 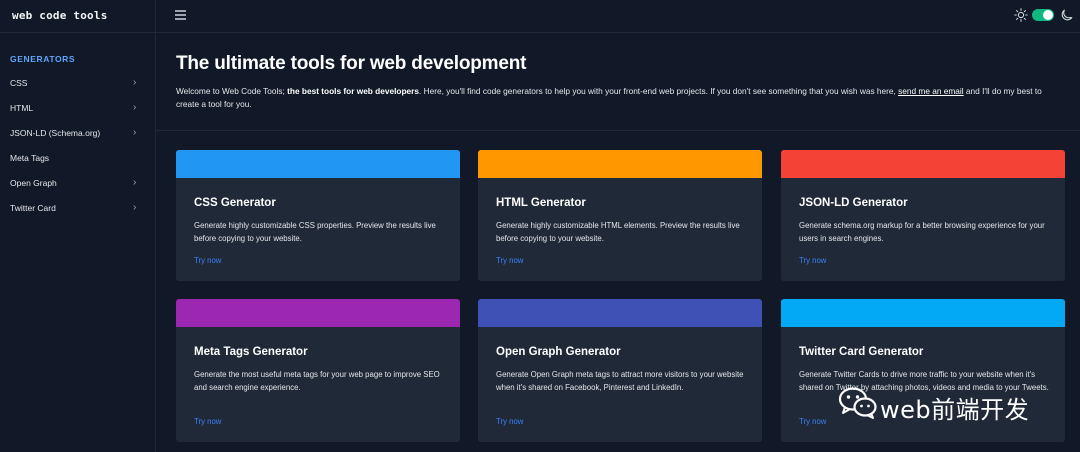 What do you see at coordinates (77, 84) in the screenshot?
I see `sidebar-item-css: CSS ›` at bounding box center [77, 84].